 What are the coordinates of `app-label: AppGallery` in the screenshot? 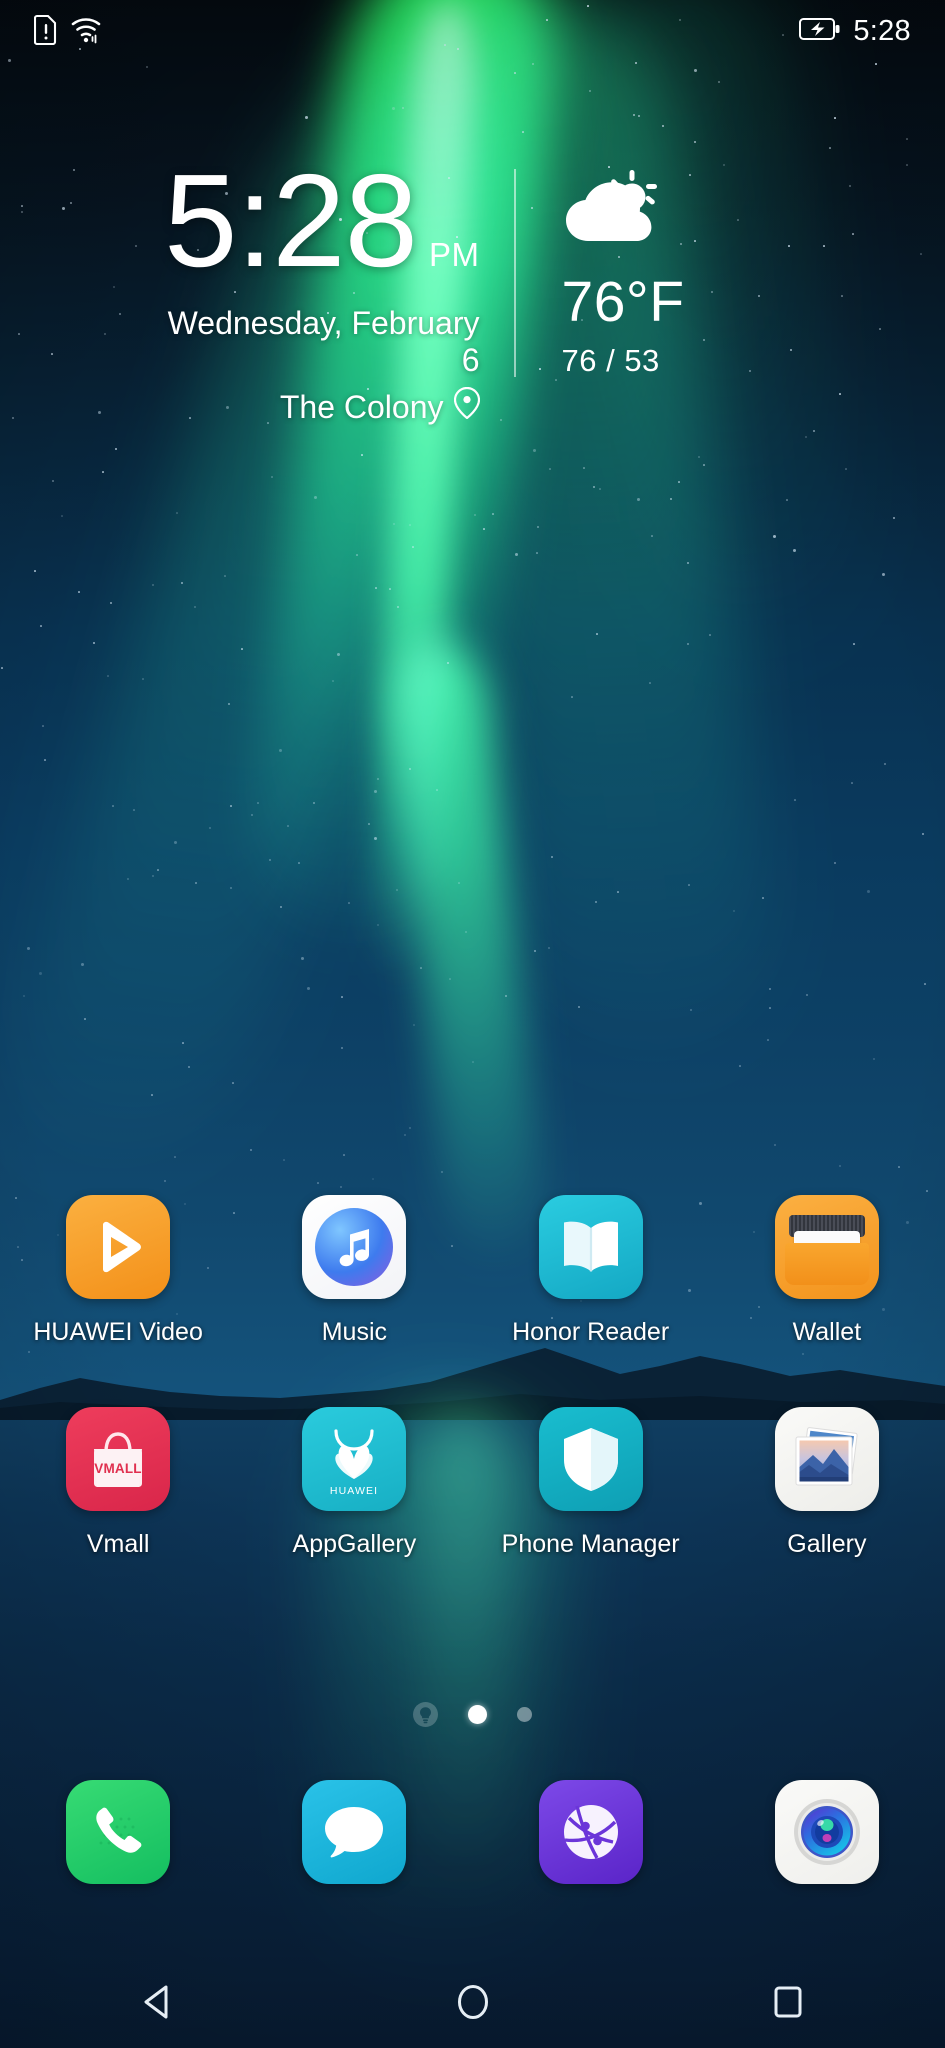 It's located at (354, 1544).